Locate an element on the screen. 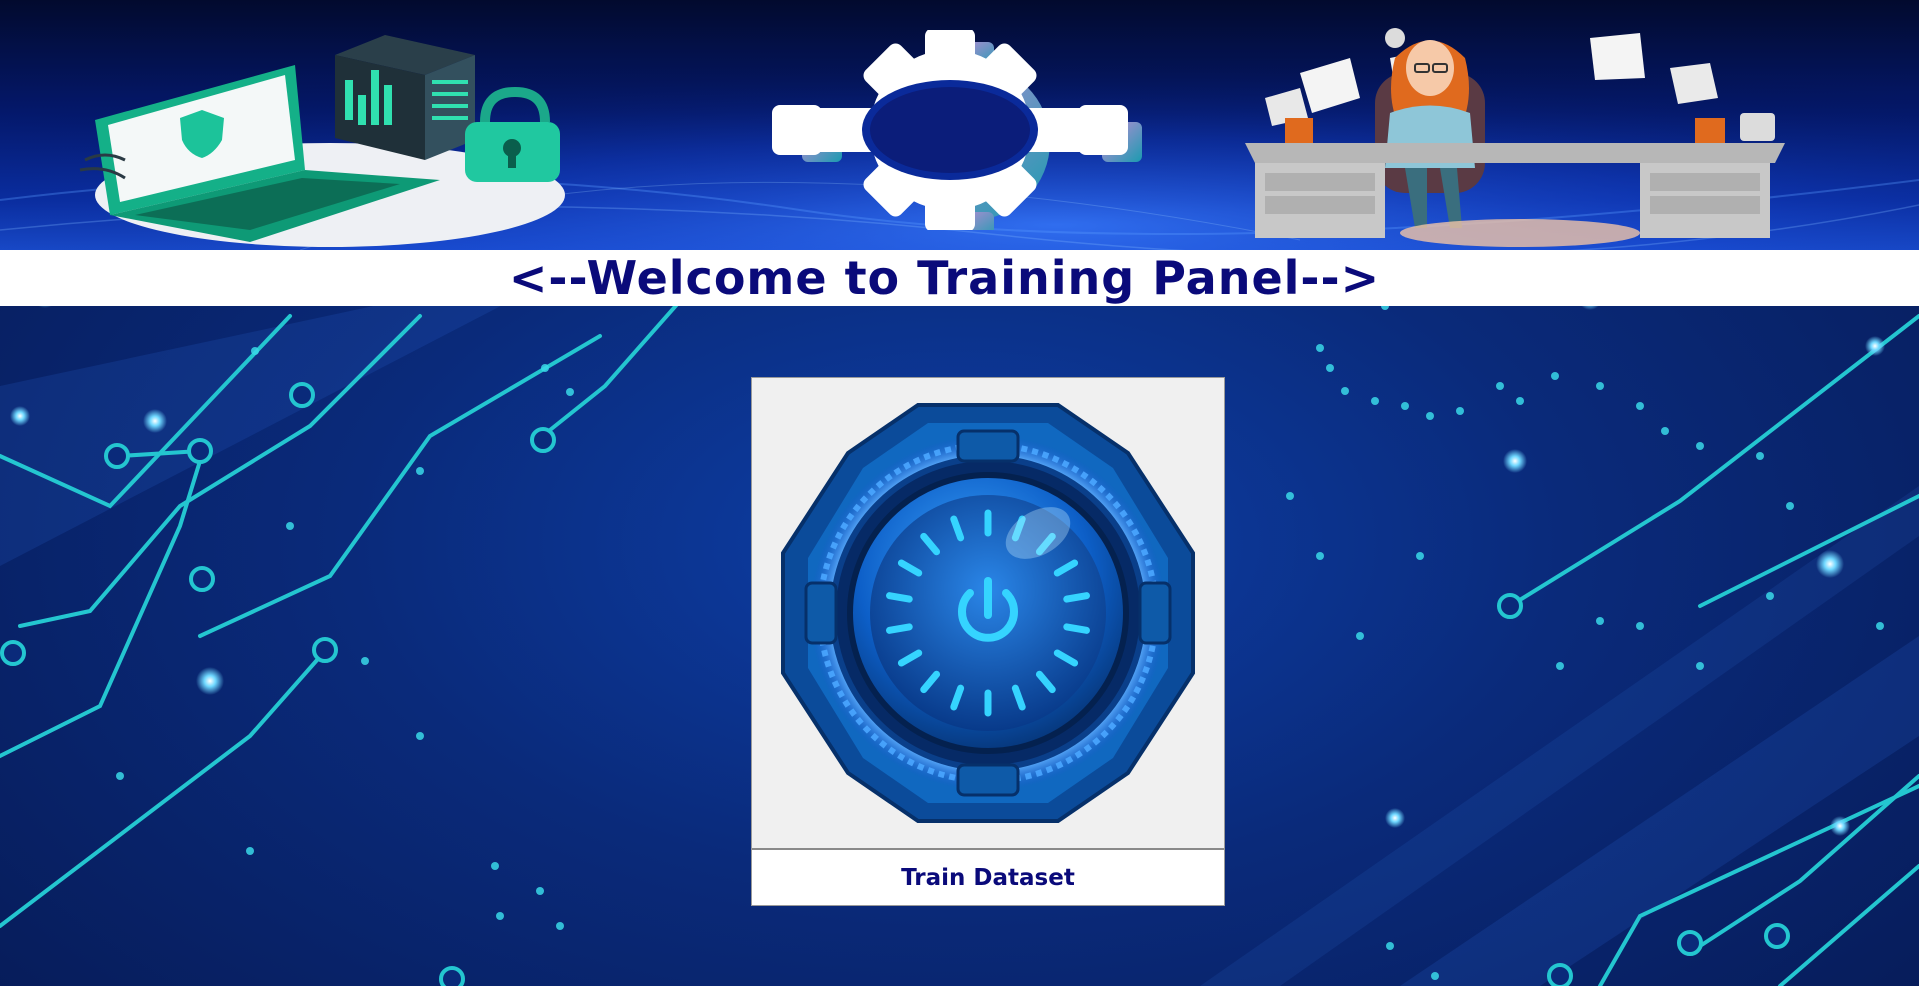 The height and width of the screenshot is (986, 1919). train-dataset-button: Train Dataset is located at coordinates (988, 641).